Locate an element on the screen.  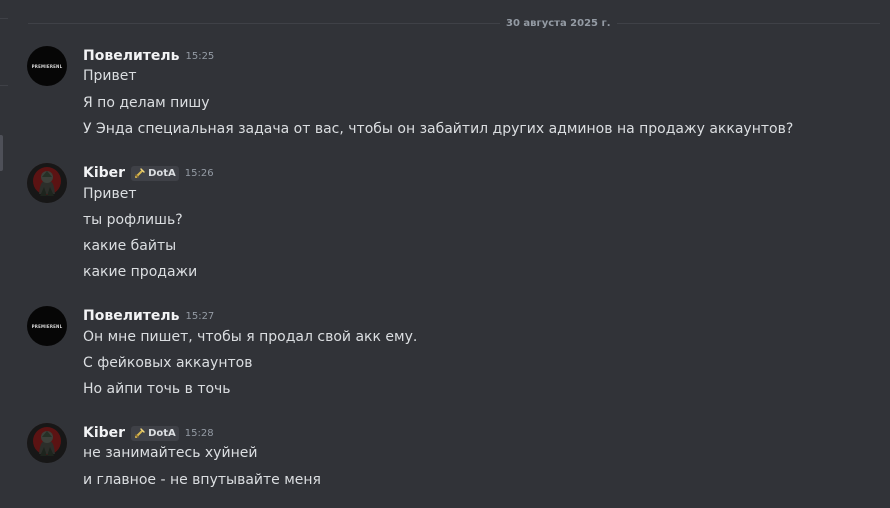
message-header: Повелитель 15:27 is located at coordinates (148, 316).